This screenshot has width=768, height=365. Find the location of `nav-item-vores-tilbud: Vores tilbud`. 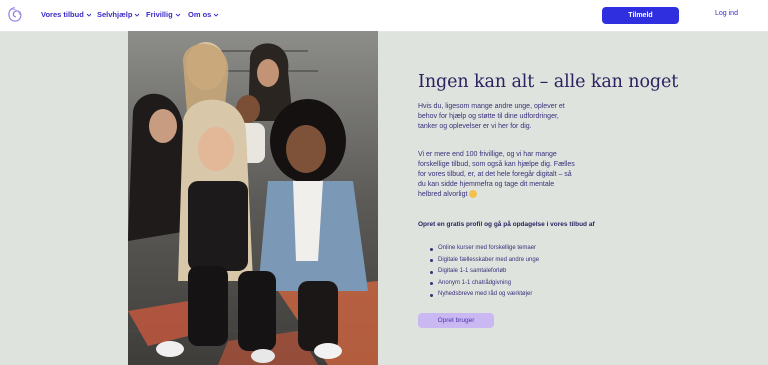

nav-item-vores-tilbud: Vores tilbud is located at coordinates (66, 14).